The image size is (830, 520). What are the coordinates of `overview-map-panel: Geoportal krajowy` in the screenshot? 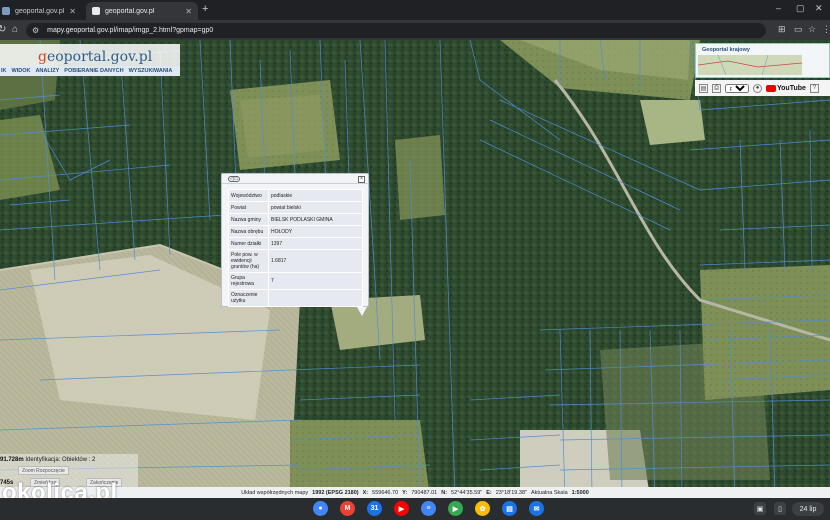 It's located at (762, 60).